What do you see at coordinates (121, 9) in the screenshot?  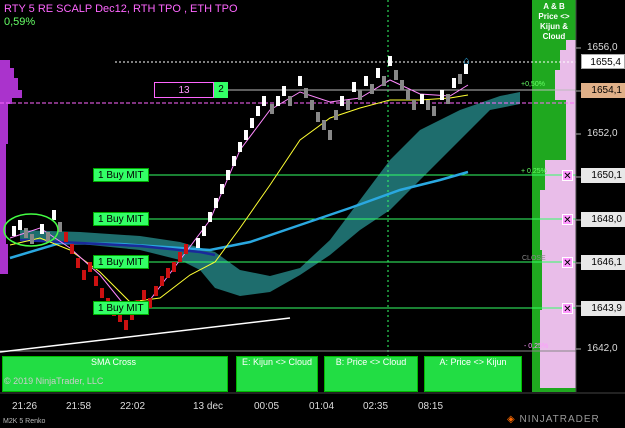 I see `chart-title: RTY 5 RE SCALP Dec12, RTH TPO , ETH TPO` at bounding box center [121, 9].